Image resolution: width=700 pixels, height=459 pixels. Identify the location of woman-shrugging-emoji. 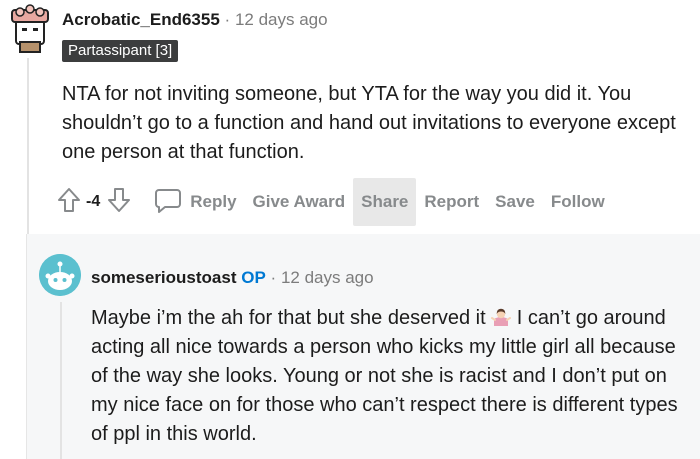
(501, 317).